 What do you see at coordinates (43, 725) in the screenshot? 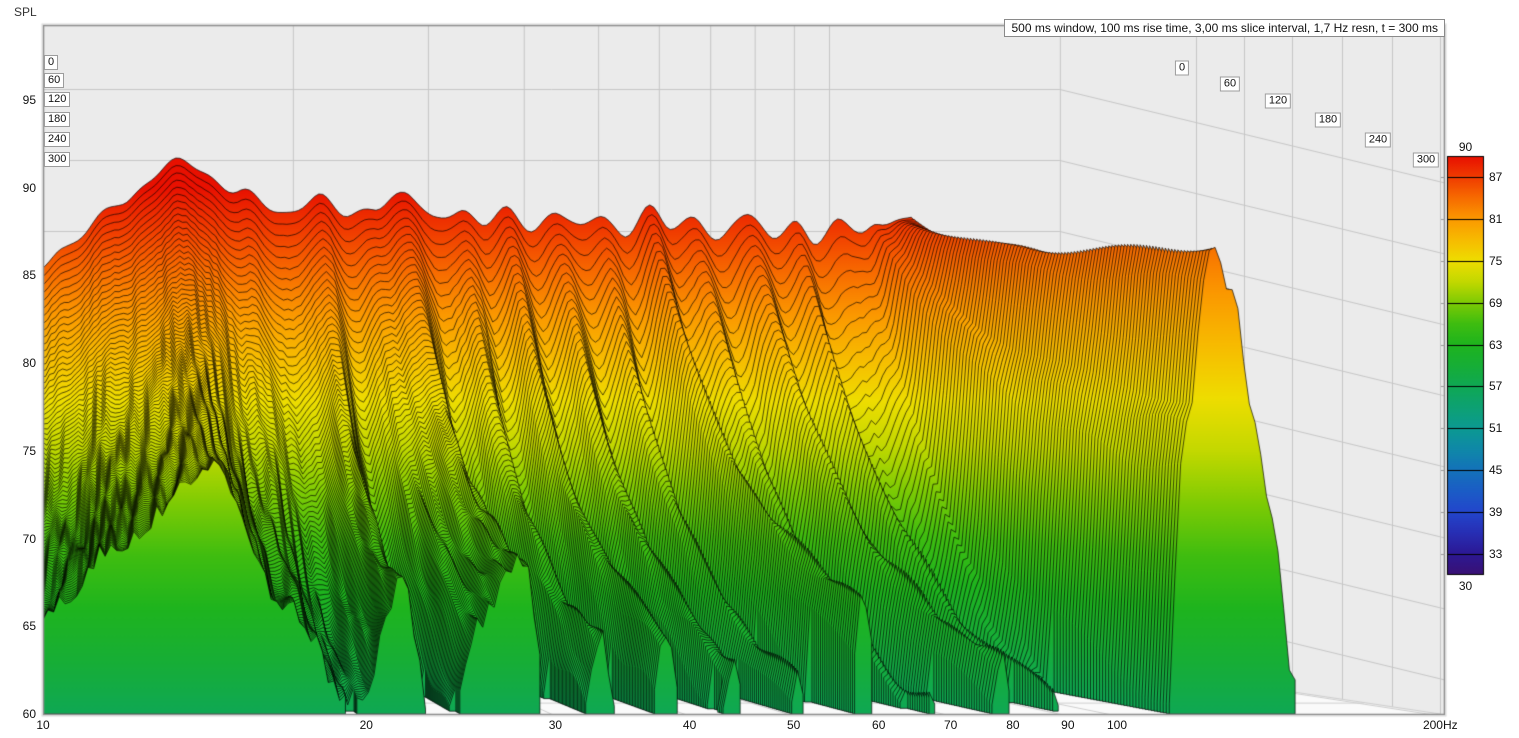
I see `freq-tick-label: 10` at bounding box center [43, 725].